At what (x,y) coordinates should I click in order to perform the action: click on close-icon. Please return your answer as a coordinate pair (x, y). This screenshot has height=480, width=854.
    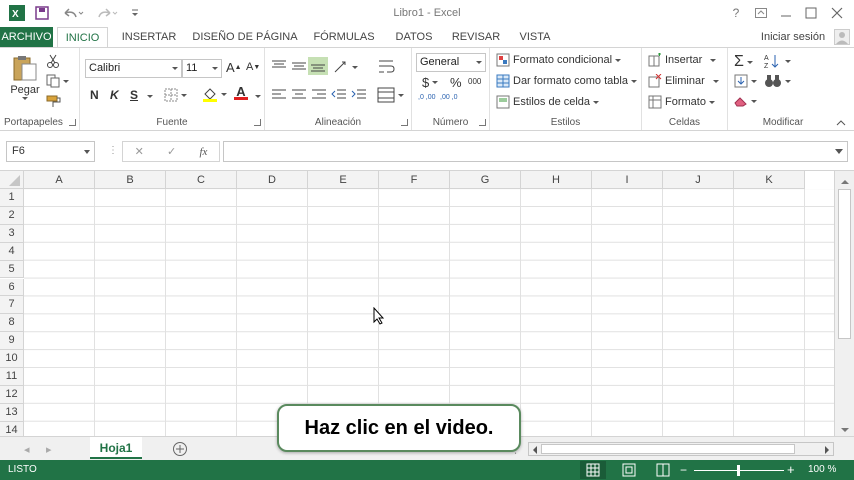
    Looking at the image, I should click on (837, 13).